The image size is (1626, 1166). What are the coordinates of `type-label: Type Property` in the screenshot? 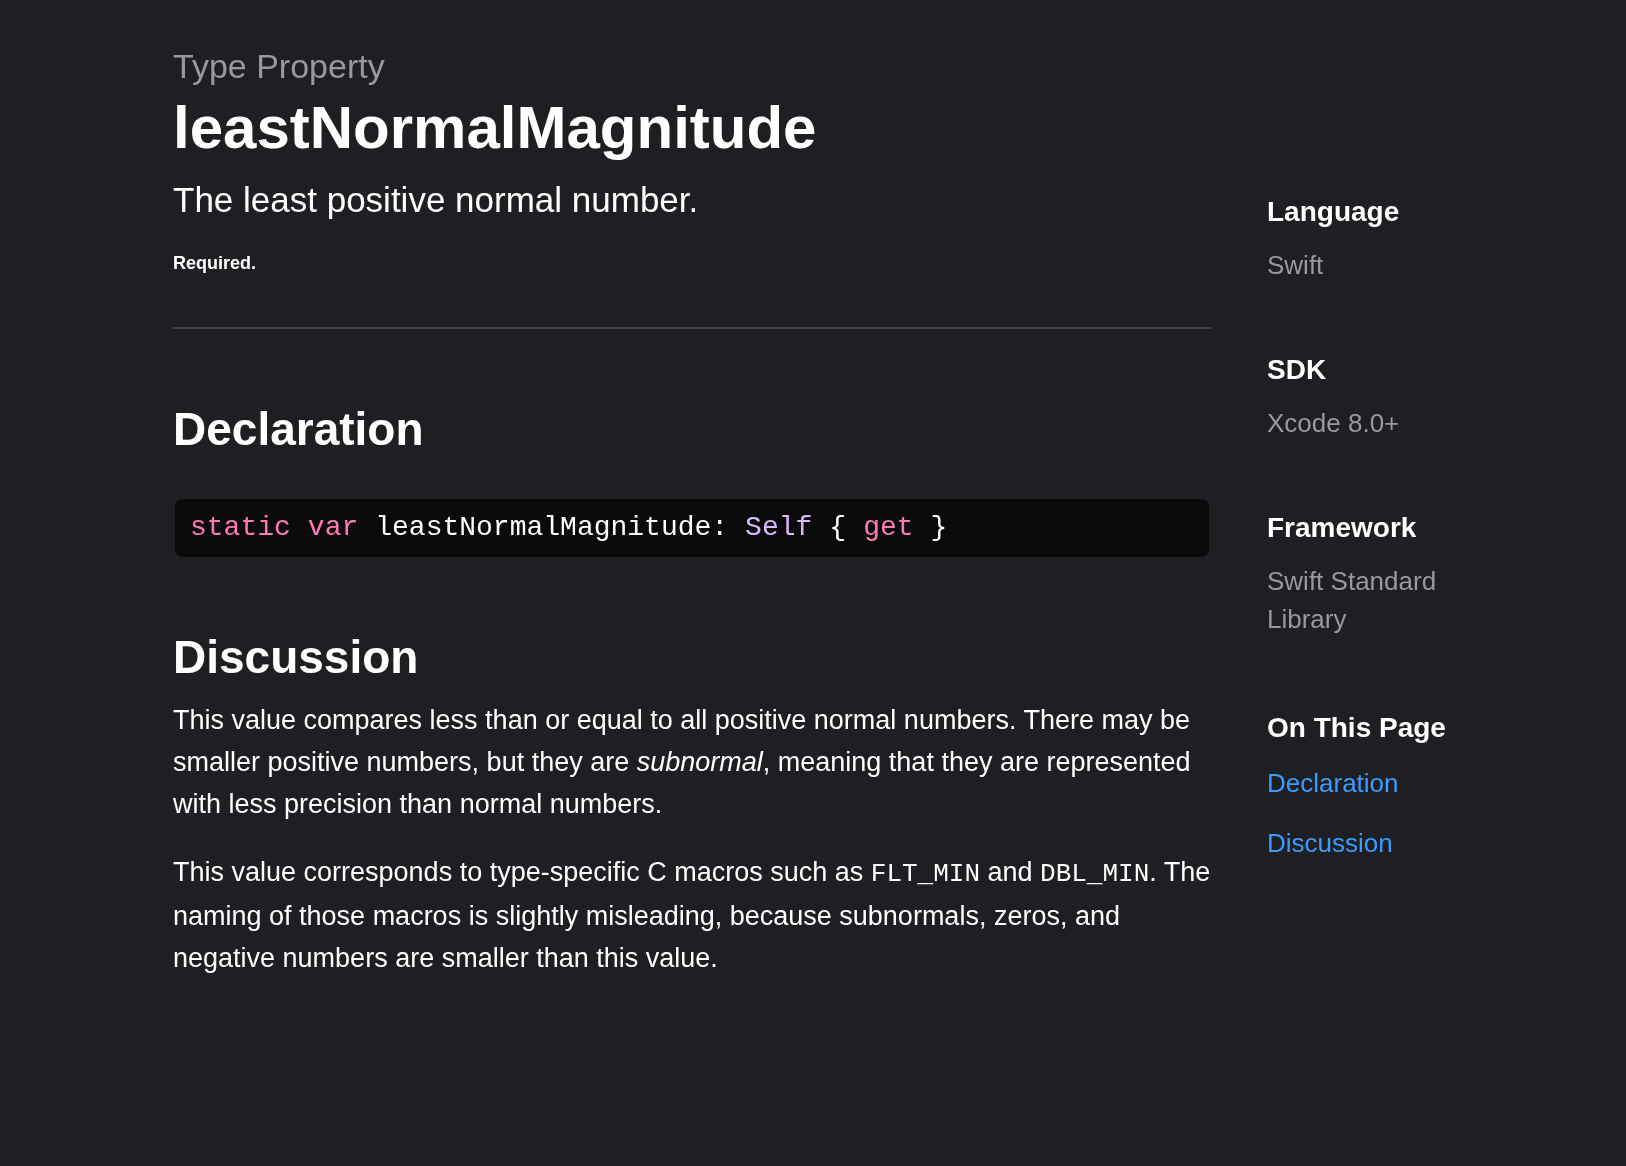 It's located at (279, 66).